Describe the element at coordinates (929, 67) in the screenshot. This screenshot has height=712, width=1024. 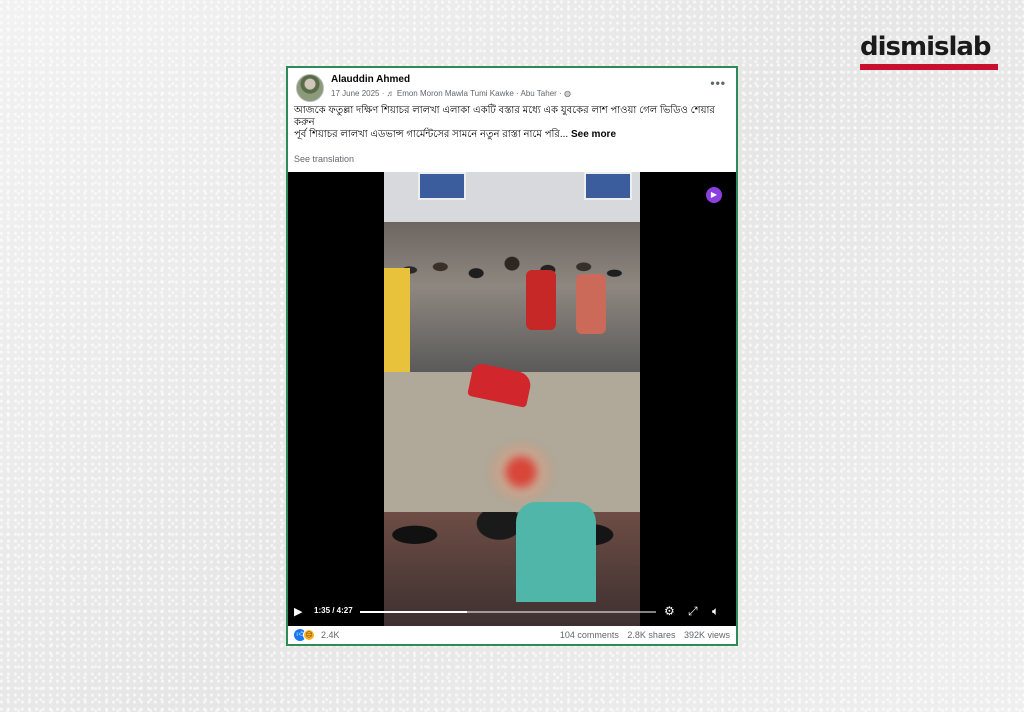
I see `logo-underline` at that location.